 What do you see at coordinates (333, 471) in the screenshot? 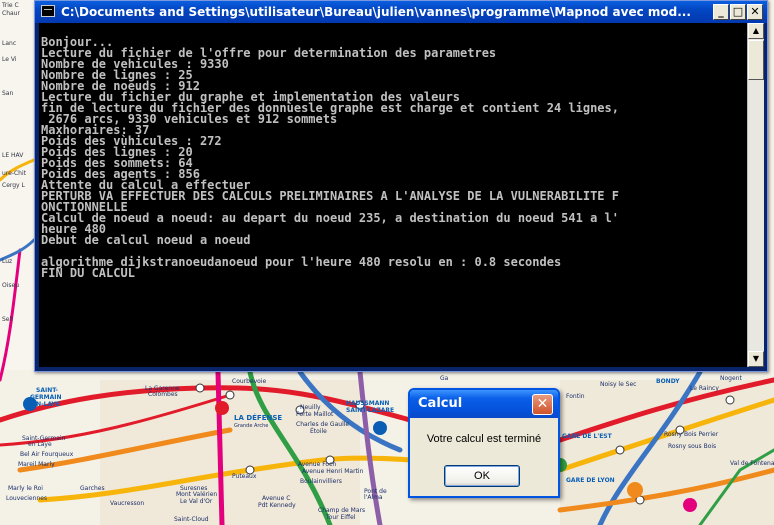
I see `svg-text: Avenue Henri Martin` at bounding box center [333, 471].